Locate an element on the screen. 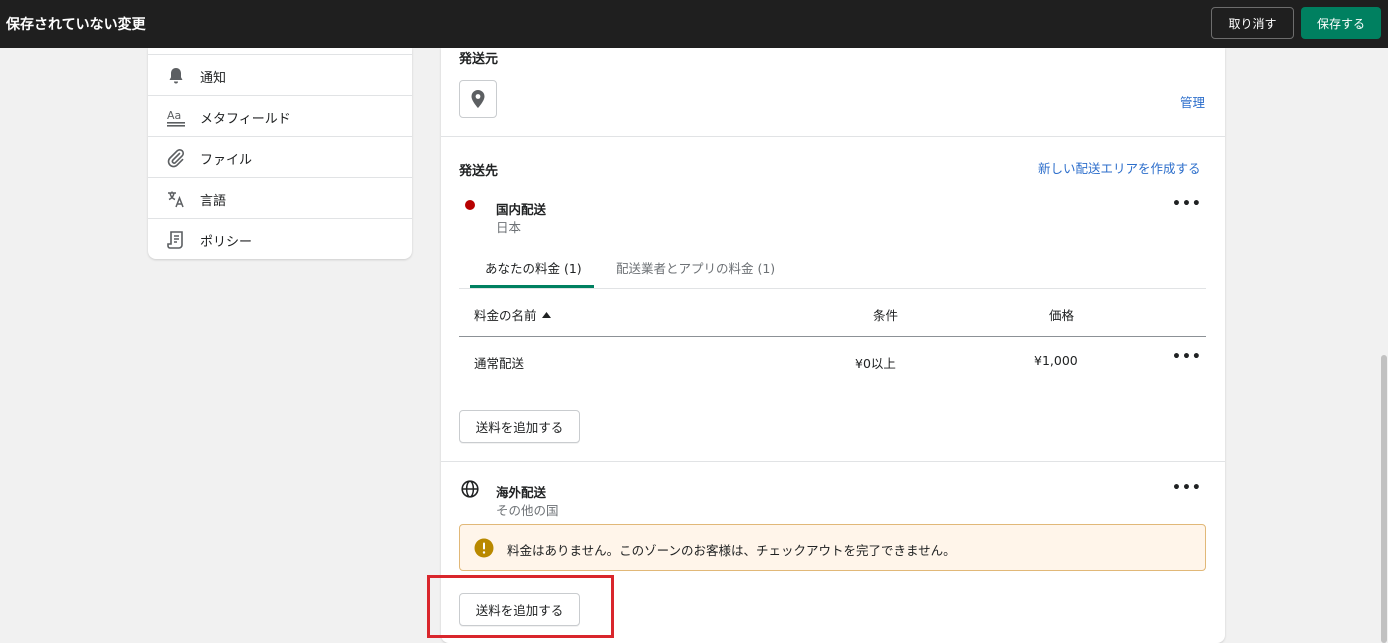  create-zone-link: 新しい配送エリアを作成する is located at coordinates (1119, 167).